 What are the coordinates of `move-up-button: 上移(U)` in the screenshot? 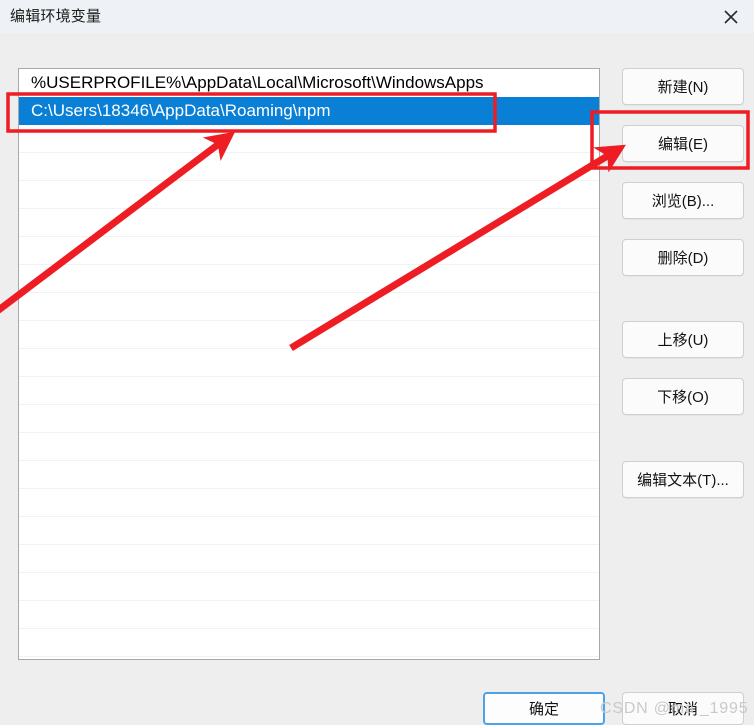 It's located at (683, 339).